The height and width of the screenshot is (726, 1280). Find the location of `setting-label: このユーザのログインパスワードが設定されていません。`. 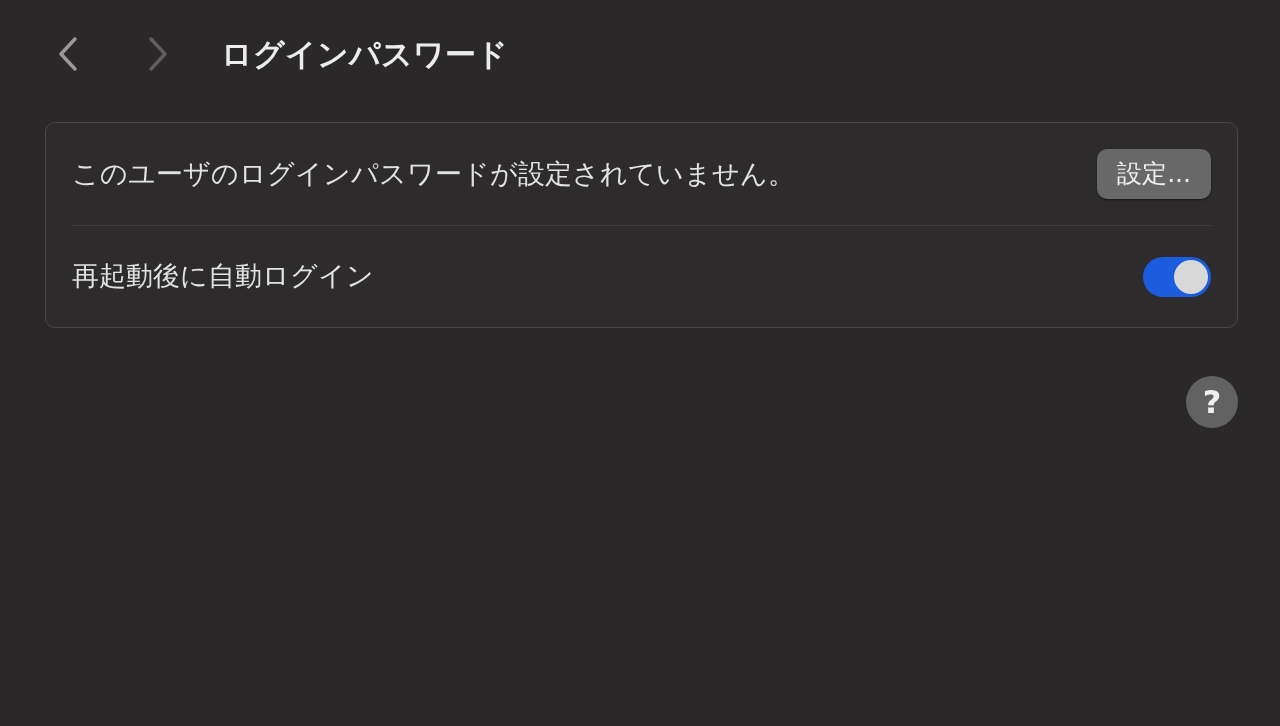

setting-label: このユーザのログインパスワードが設定されていません。 is located at coordinates (433, 173).